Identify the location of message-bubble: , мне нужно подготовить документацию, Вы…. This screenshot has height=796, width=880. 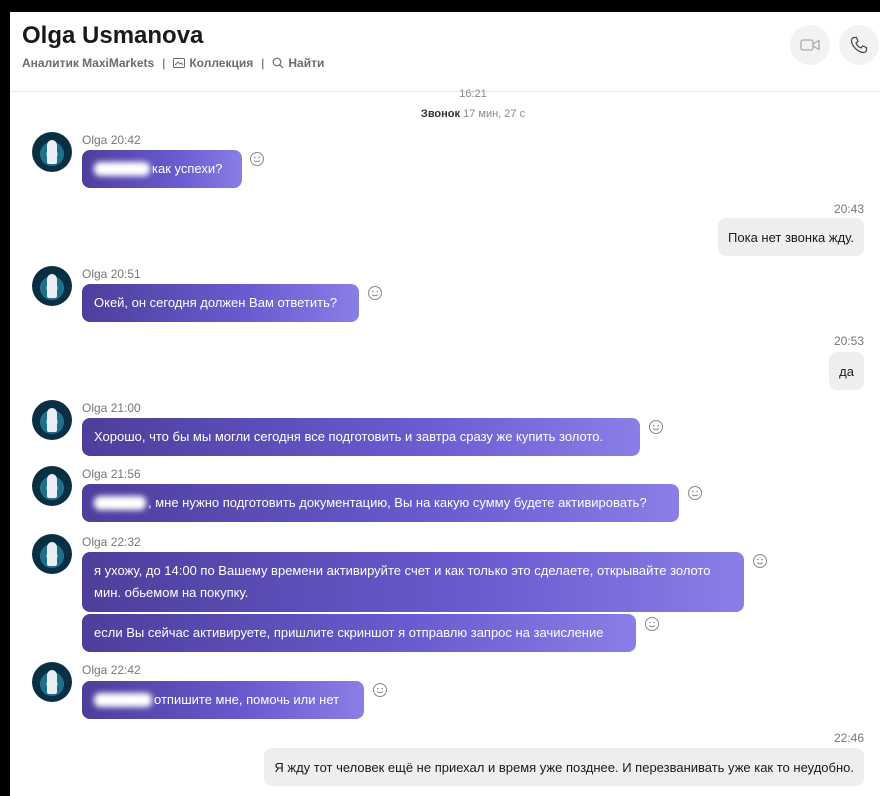
(380, 503).